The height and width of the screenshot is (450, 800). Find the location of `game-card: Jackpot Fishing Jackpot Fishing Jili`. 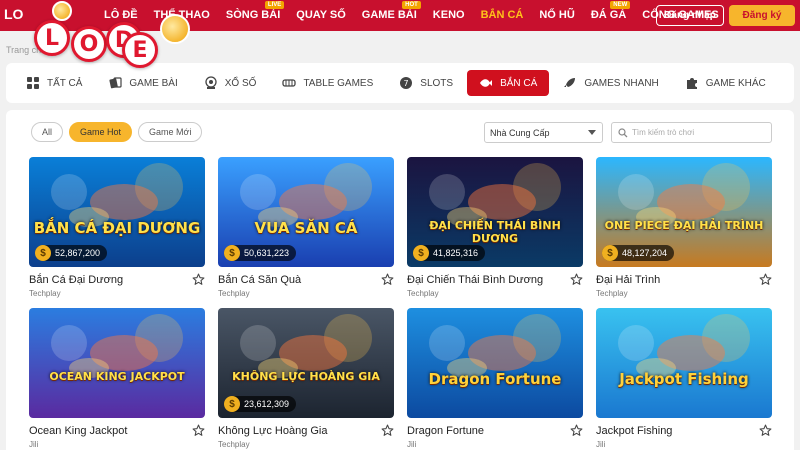

game-card: Jackpot Fishing Jackpot Fishing Jili is located at coordinates (684, 378).